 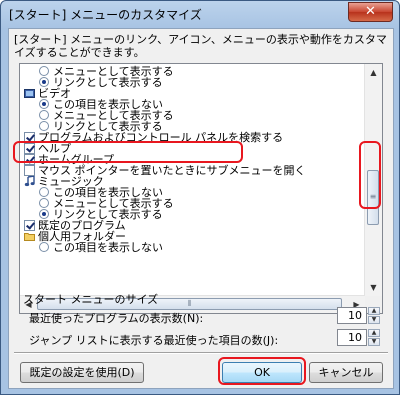 I want to click on music-icon, so click(x=31, y=181).